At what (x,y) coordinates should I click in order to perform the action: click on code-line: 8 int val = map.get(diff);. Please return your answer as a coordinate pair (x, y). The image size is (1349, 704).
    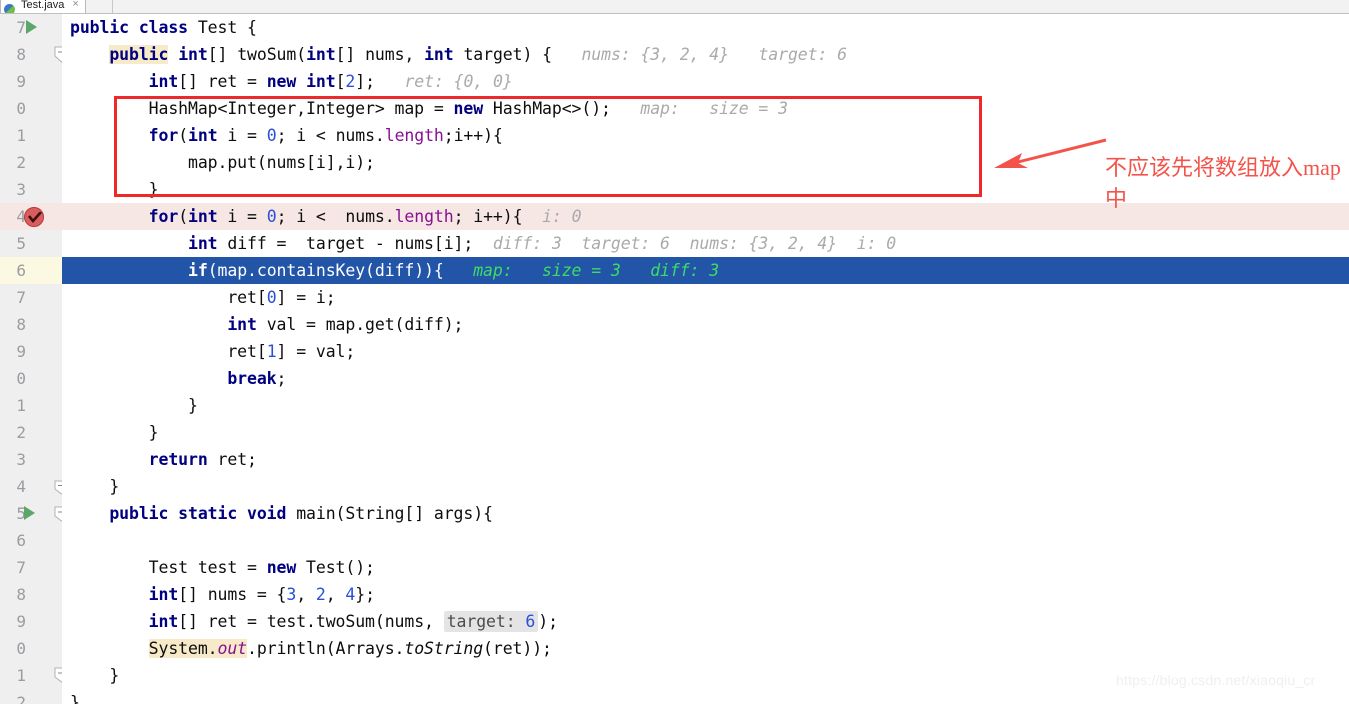
    Looking at the image, I should click on (674, 324).